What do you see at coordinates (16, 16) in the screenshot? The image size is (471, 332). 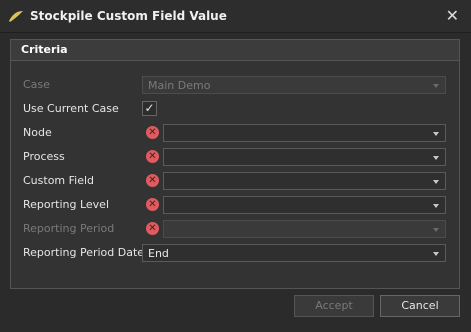 I see `app-icon` at bounding box center [16, 16].